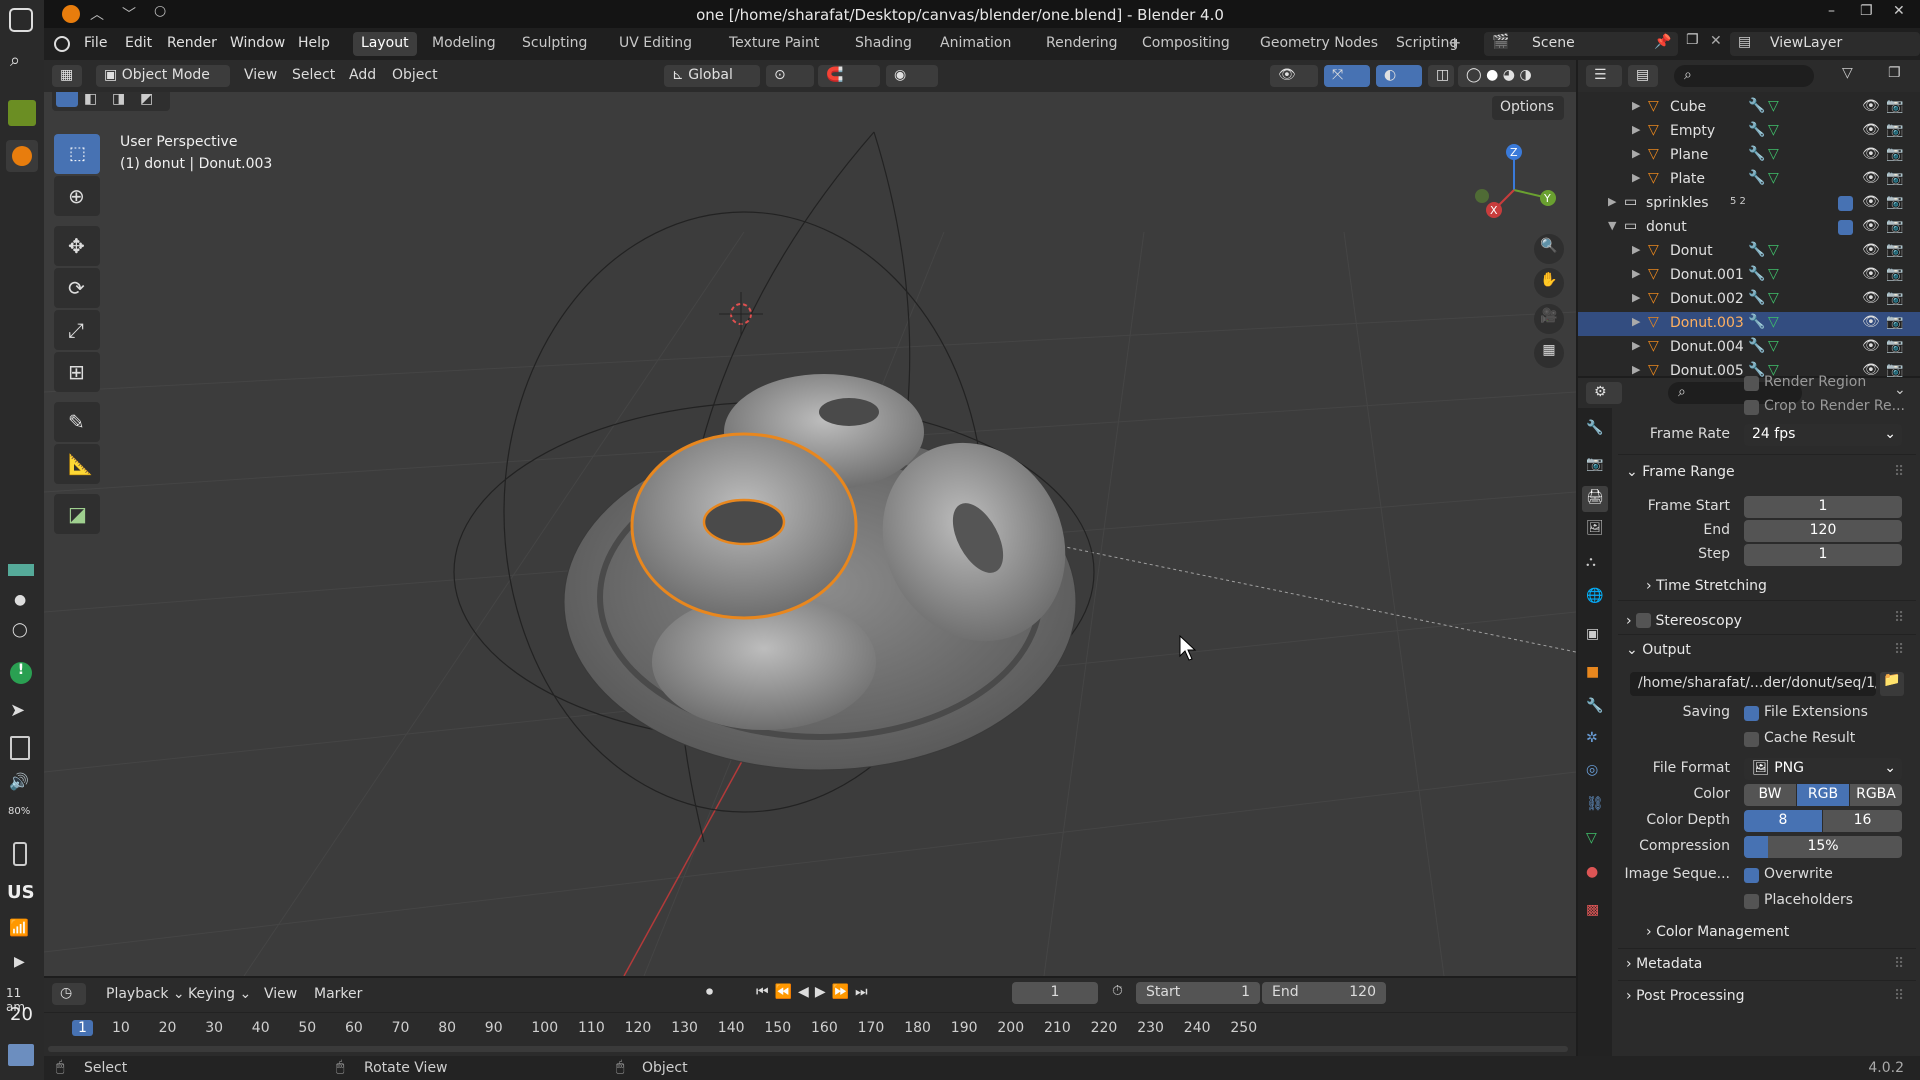  Describe the element at coordinates (1866, 11) in the screenshot. I see `maximize-icon: ❐` at that location.